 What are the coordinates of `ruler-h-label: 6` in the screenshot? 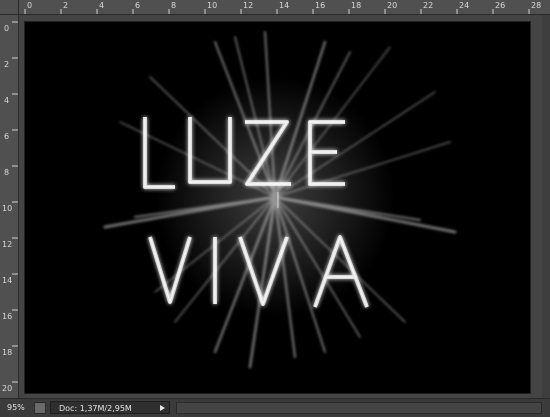 It's located at (138, 5).